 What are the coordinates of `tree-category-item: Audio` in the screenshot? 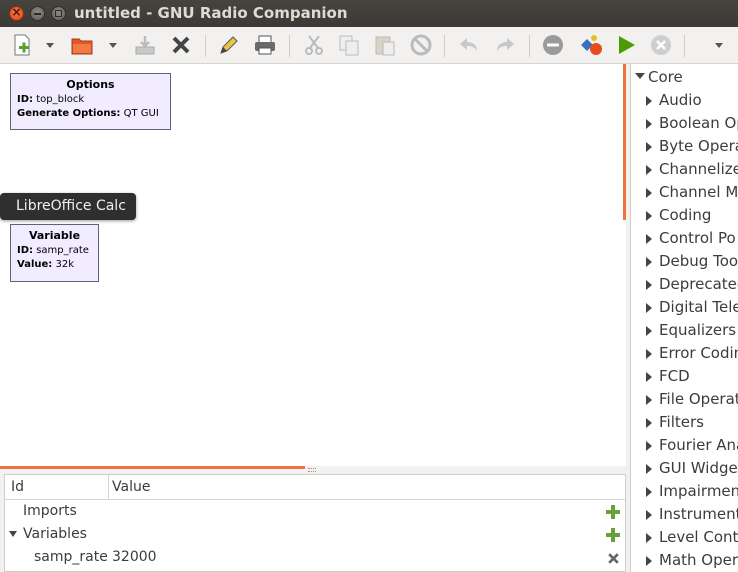 It's located at (684, 100).